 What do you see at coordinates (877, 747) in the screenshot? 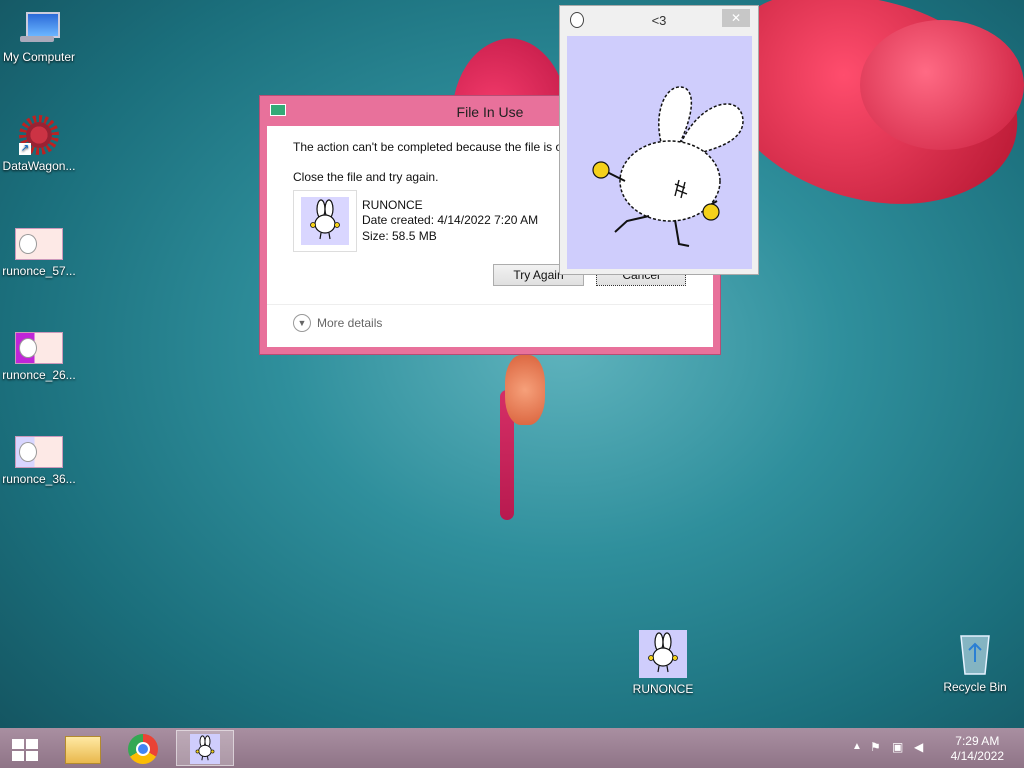
I see `action-center-flag-icon: ⚑` at bounding box center [877, 747].